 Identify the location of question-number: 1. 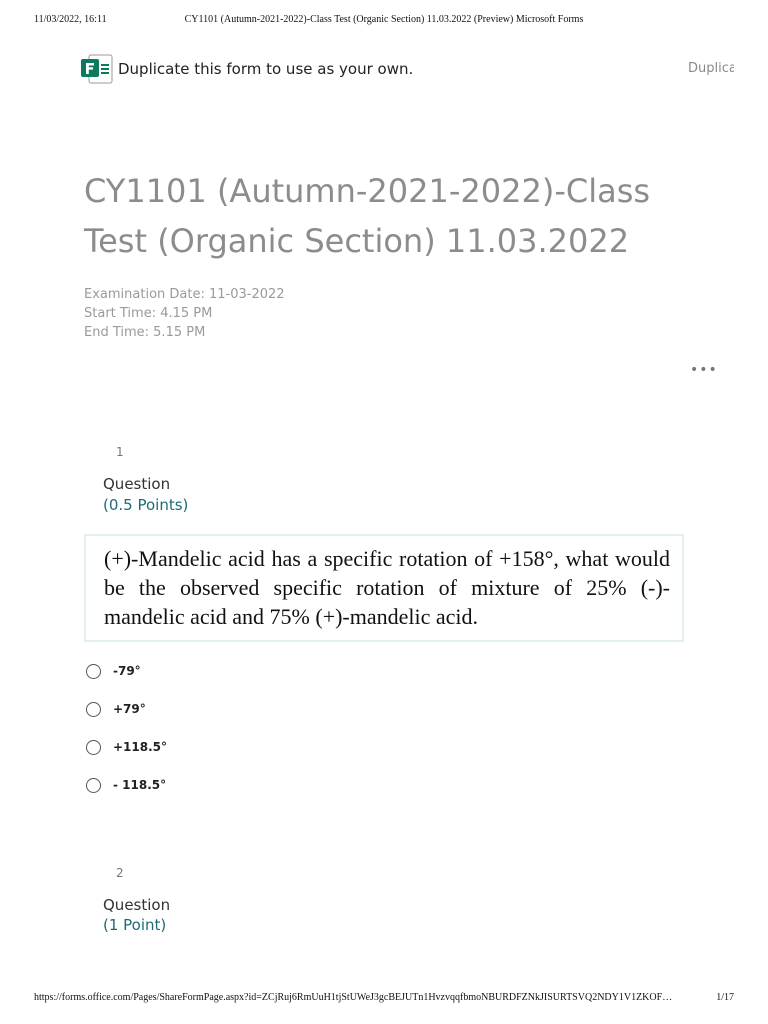
(120, 452).